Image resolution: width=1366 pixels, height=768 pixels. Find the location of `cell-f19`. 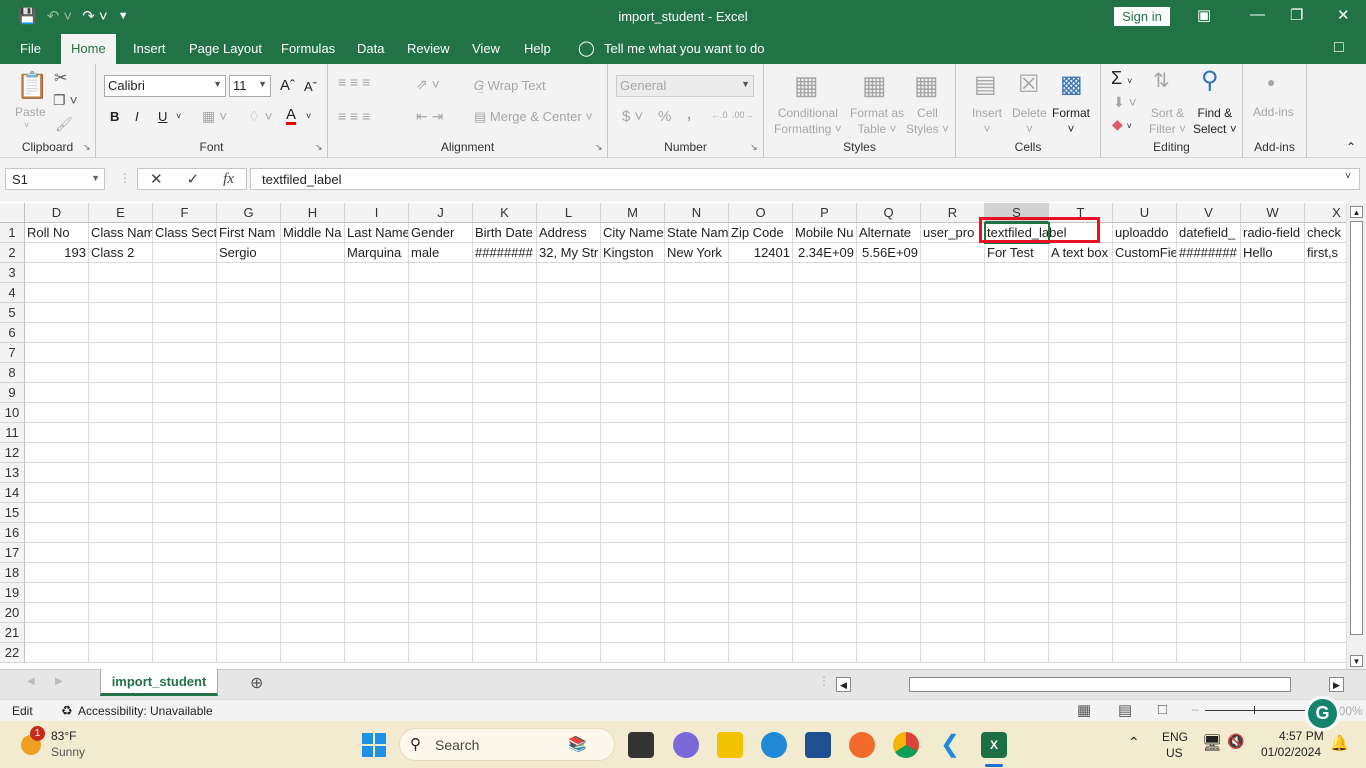

cell-f19 is located at coordinates (185, 593).